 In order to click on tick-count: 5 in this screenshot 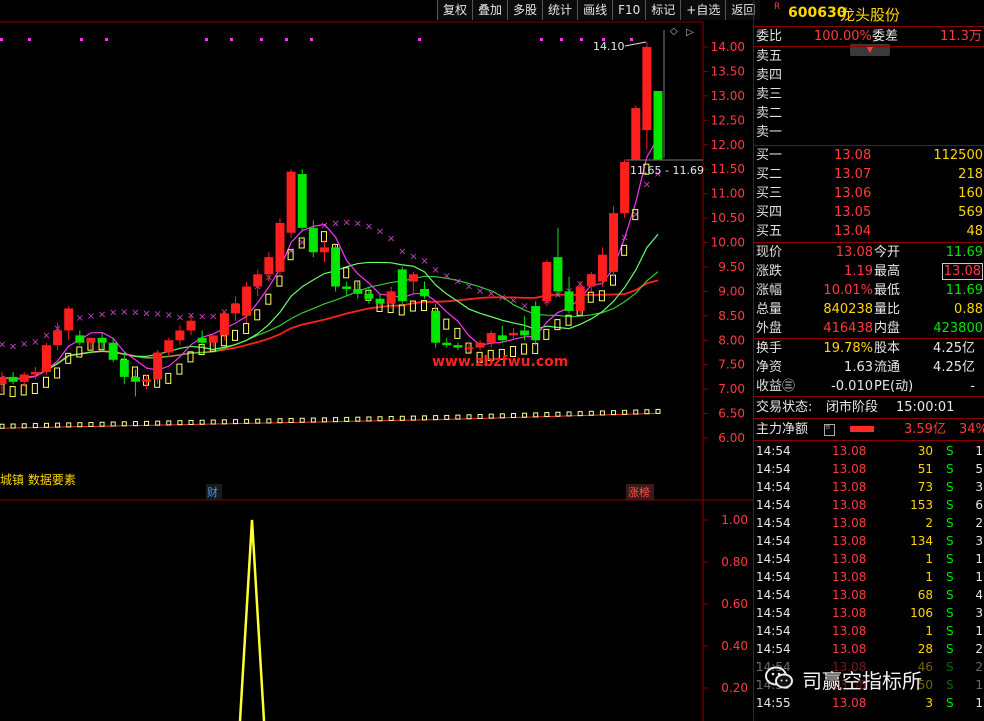, I will do `click(979, 469)`.